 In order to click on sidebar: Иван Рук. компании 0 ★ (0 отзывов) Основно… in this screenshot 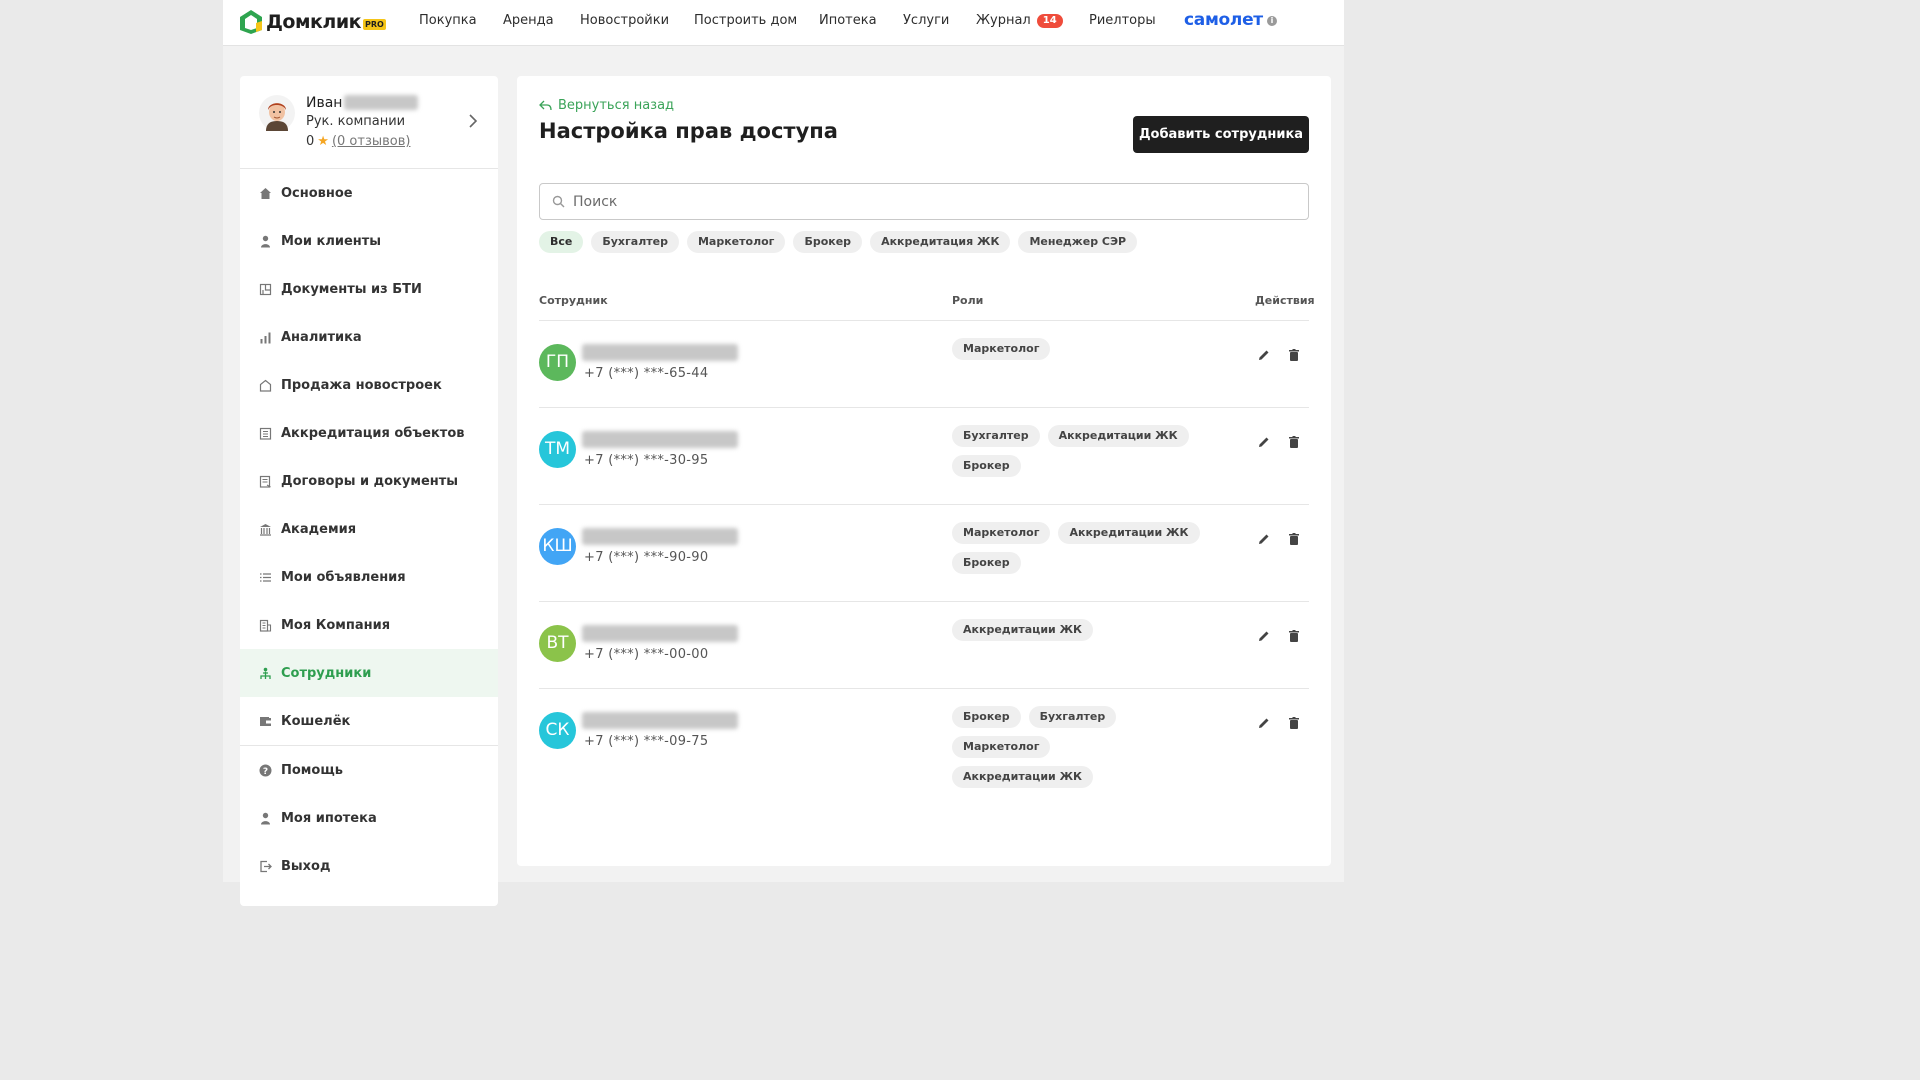, I will do `click(369, 491)`.